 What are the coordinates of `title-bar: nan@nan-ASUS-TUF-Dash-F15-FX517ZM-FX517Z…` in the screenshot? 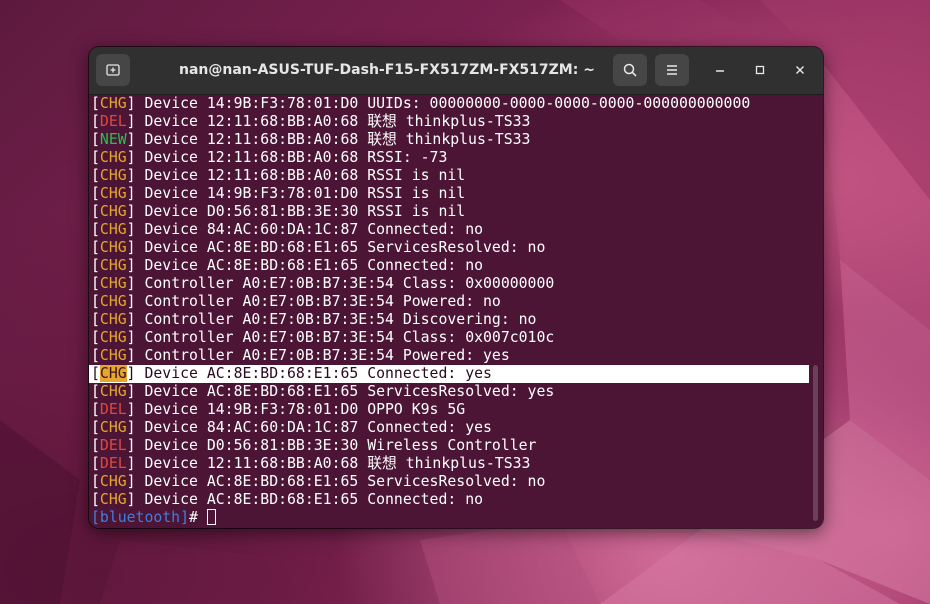 It's located at (456, 71).